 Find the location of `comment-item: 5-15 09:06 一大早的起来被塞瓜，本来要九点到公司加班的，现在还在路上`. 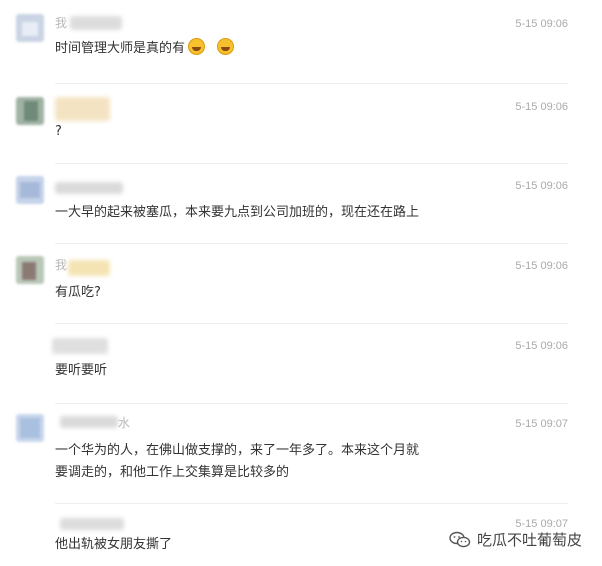

comment-item: 5-15 09:06 一大早的起来被塞瓜，本来要九点到公司加班的，现在还在路上 is located at coordinates (301, 212).